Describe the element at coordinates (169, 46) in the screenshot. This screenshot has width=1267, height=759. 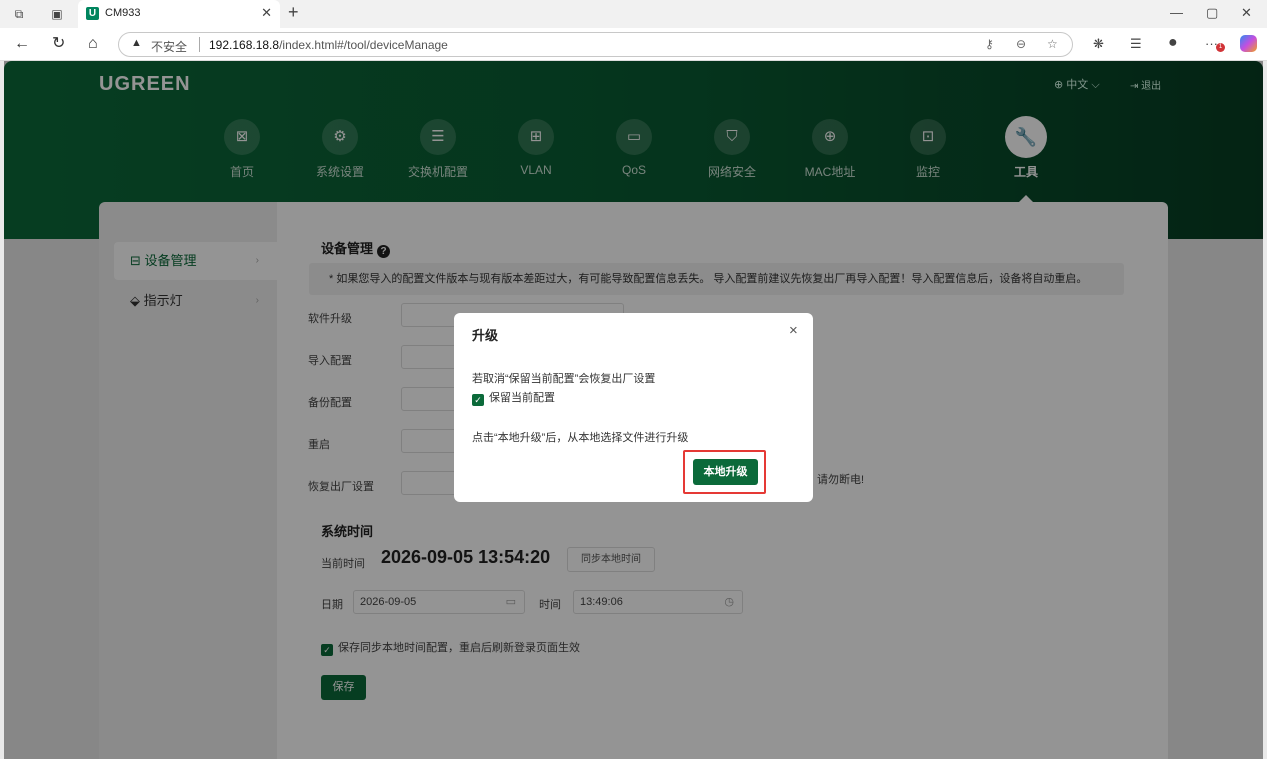
I see `security-status: 不安全` at that location.